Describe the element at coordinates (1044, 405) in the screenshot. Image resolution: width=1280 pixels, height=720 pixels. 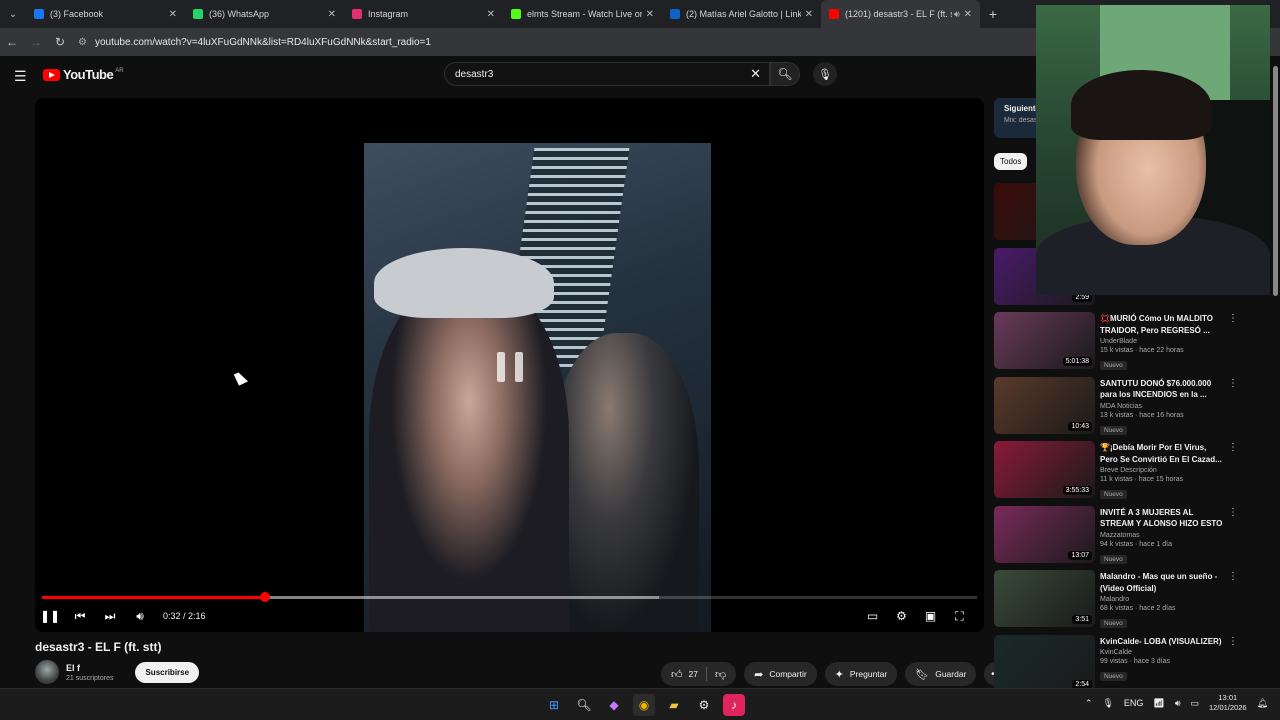
I see `recommendation-thumbnail: 10:43` at that location.